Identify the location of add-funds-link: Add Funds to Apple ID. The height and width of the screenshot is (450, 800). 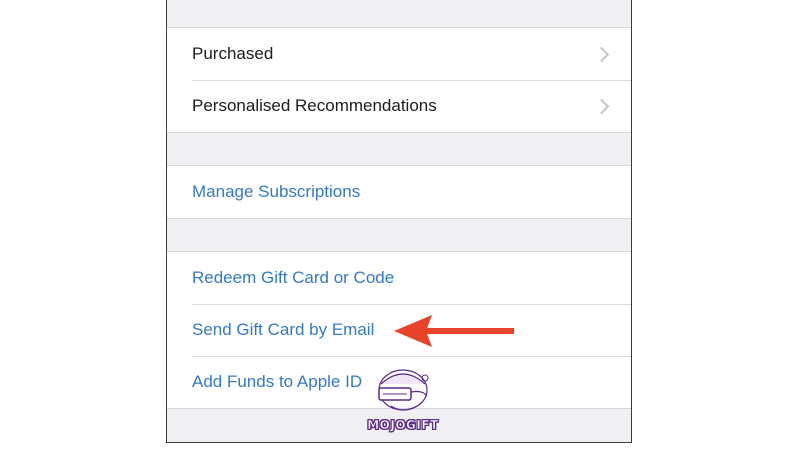
(277, 382).